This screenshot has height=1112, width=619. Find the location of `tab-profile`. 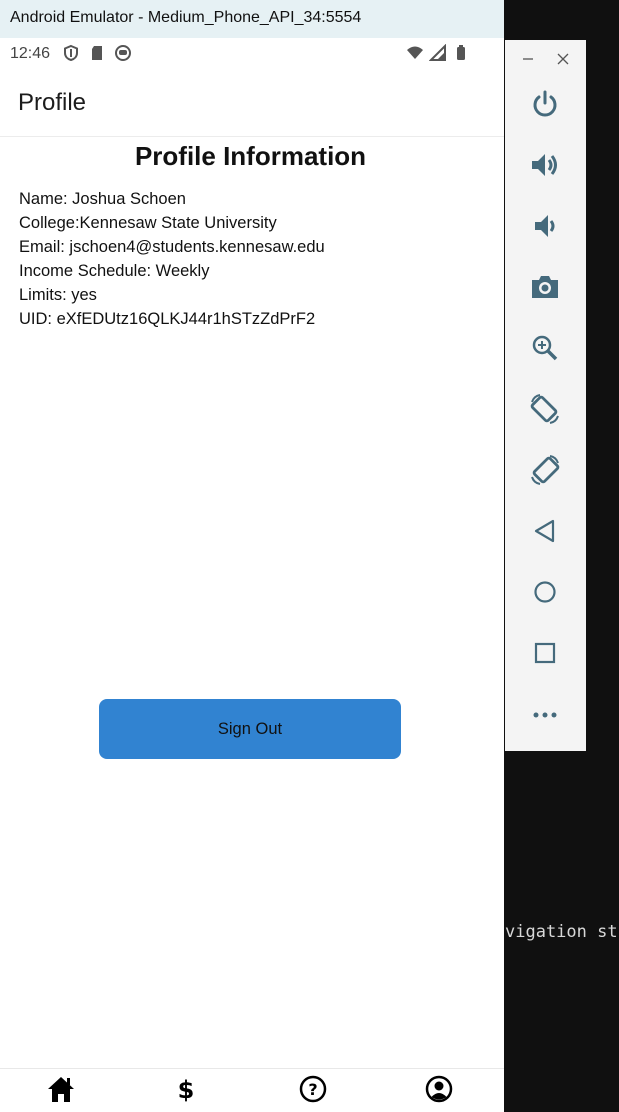

tab-profile is located at coordinates (439, 1092).